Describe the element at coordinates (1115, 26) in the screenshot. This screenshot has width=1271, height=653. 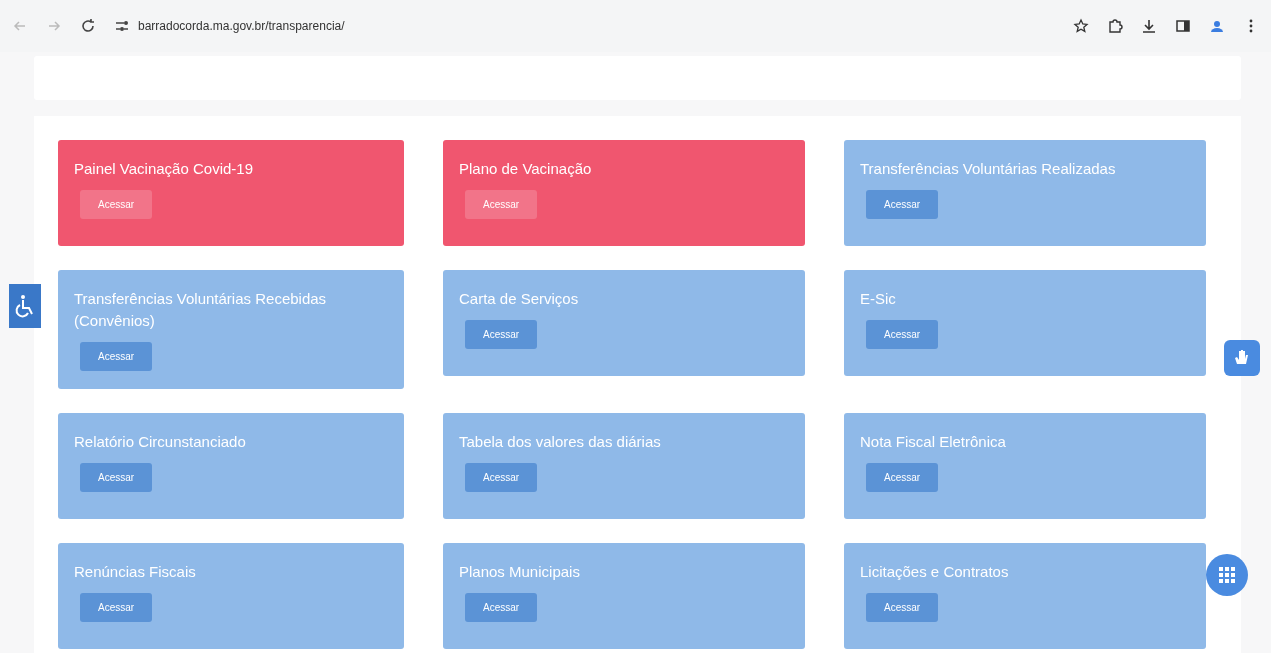
I see `puzzle-icon` at that location.